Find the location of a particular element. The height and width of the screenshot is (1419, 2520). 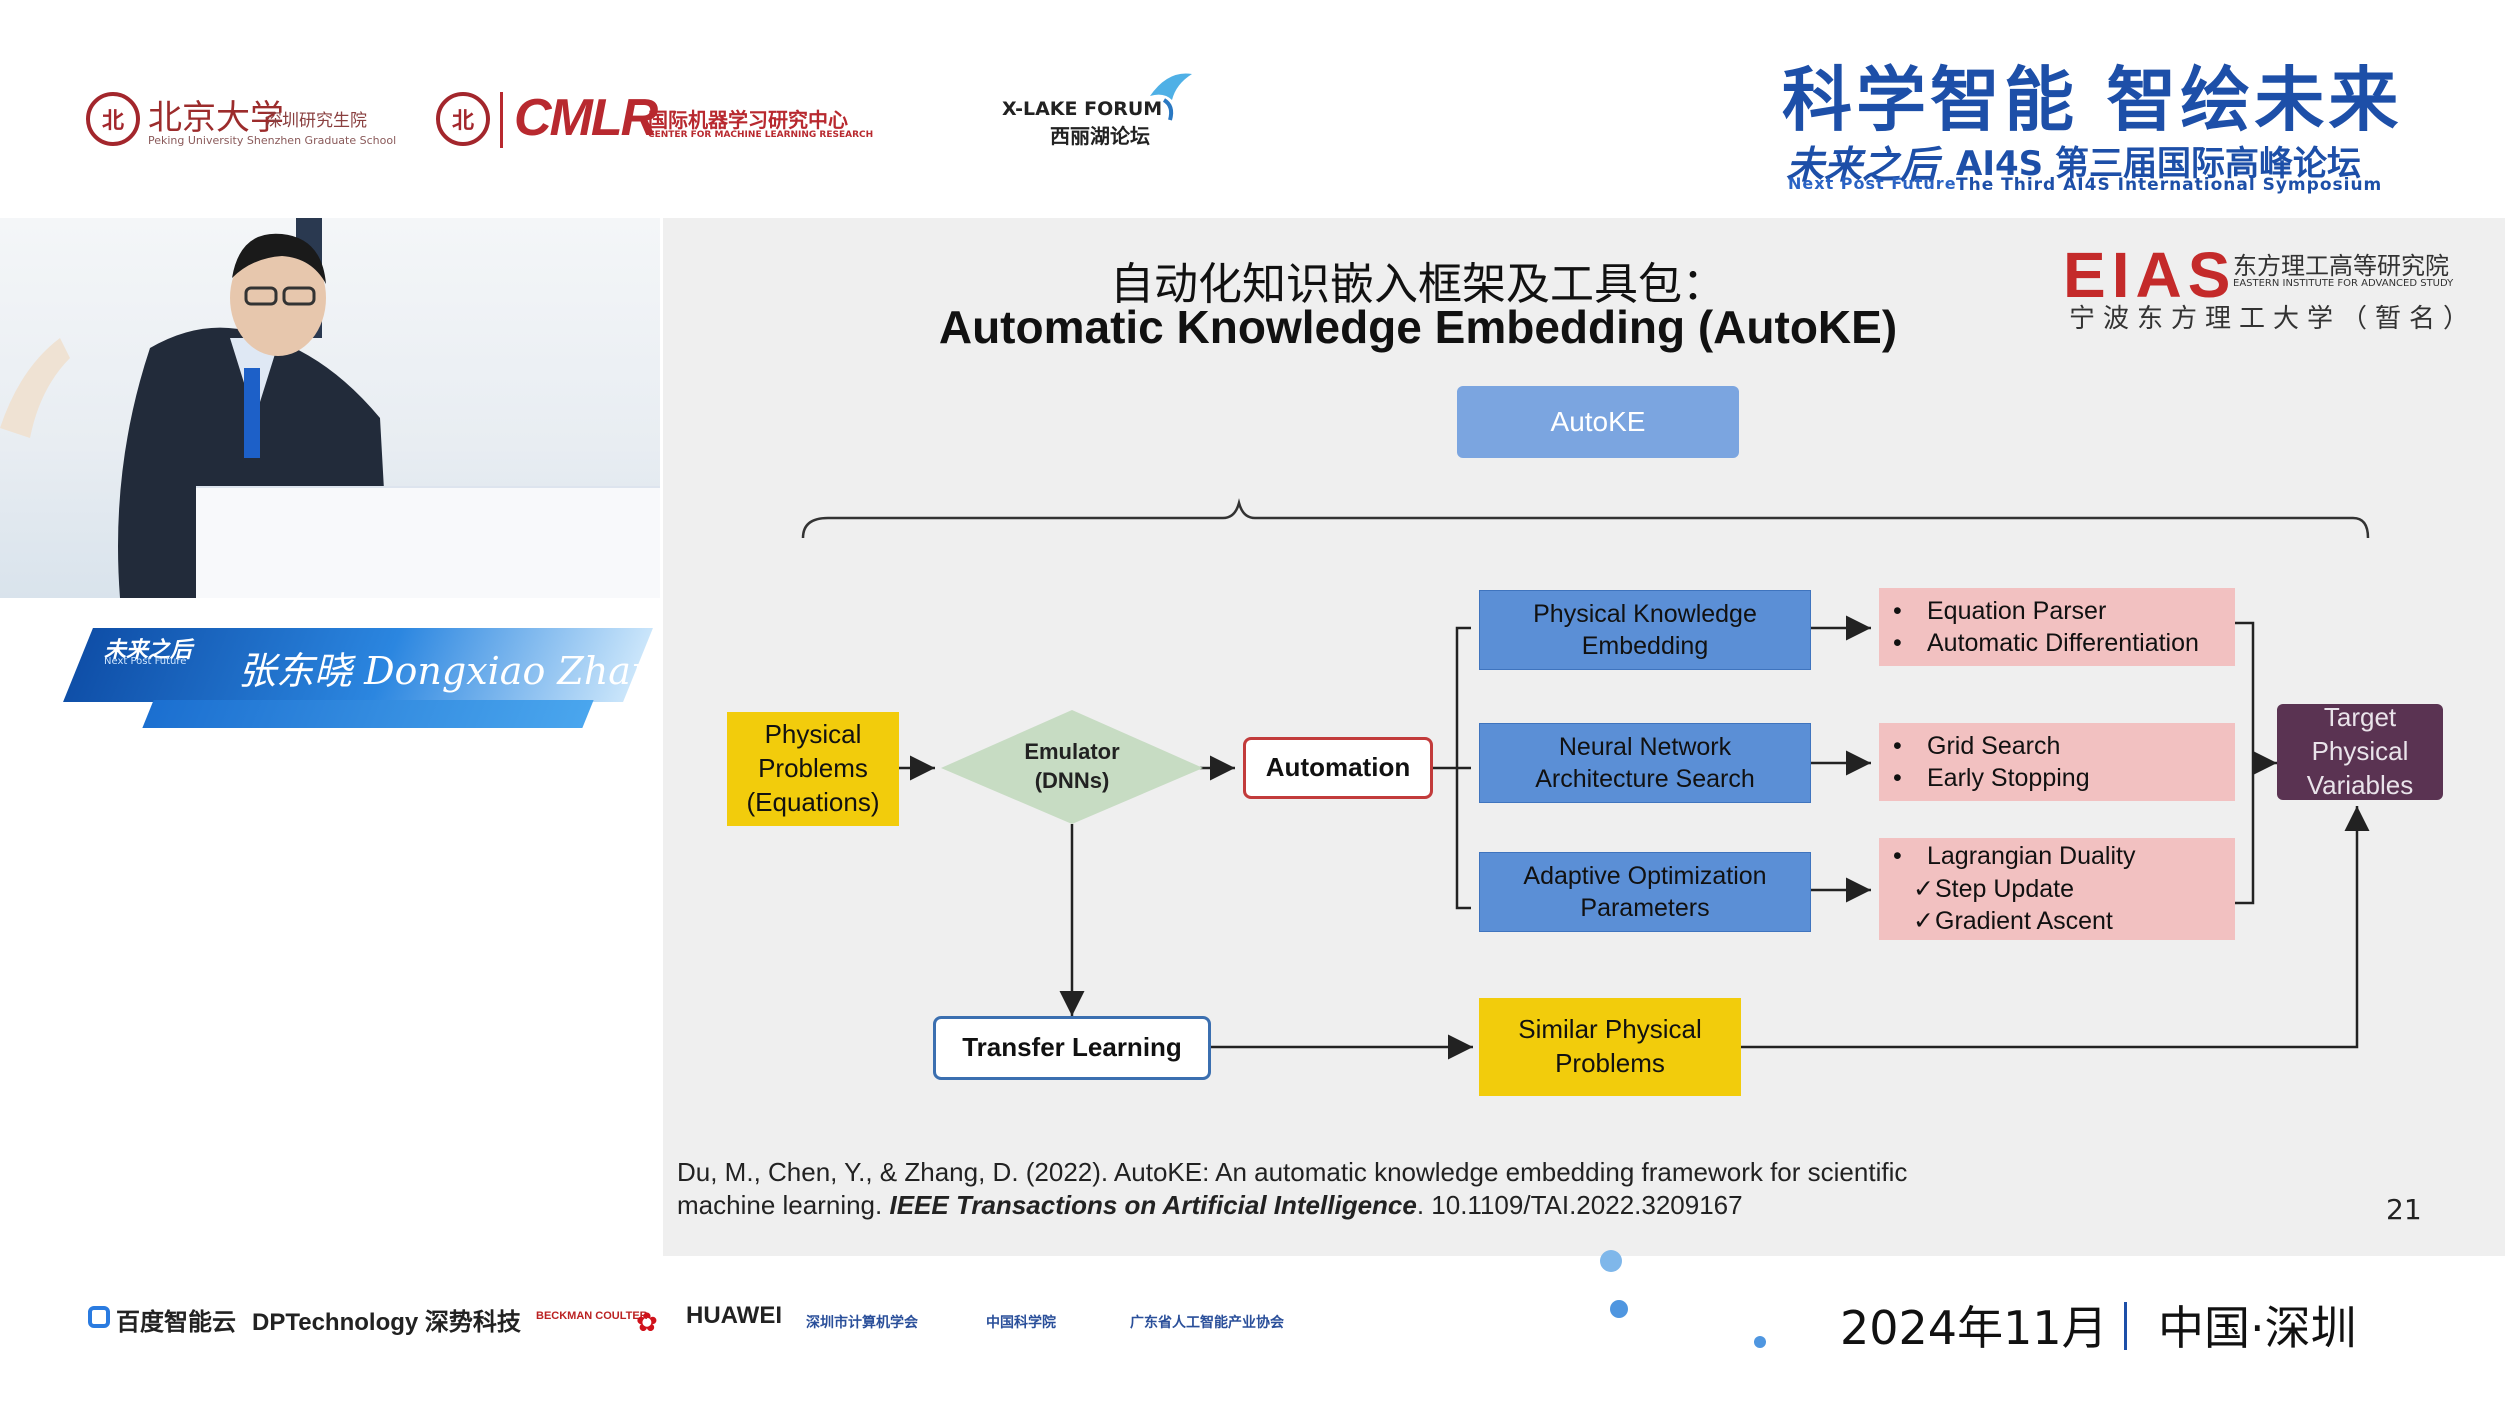

podium is located at coordinates (428, 542).